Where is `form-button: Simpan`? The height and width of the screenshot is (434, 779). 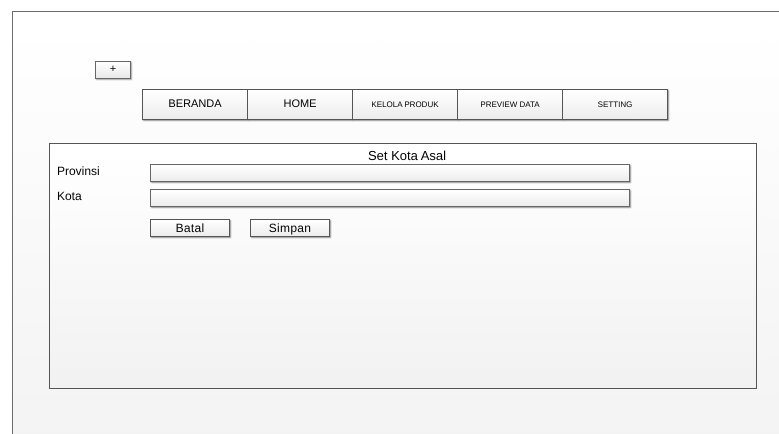 form-button: Simpan is located at coordinates (290, 228).